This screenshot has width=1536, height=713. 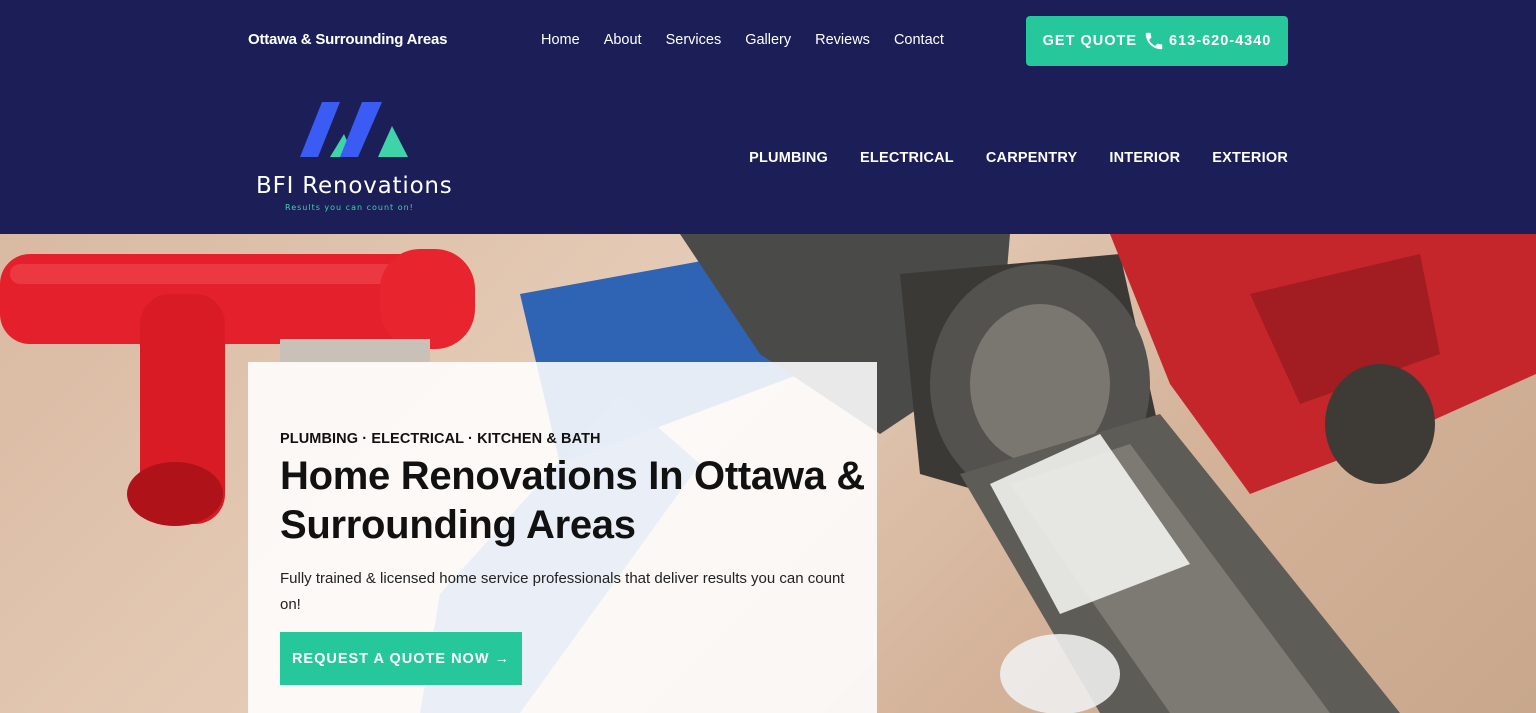 What do you see at coordinates (1032, 158) in the screenshot?
I see `service-carpentry: CARPENTRY` at bounding box center [1032, 158].